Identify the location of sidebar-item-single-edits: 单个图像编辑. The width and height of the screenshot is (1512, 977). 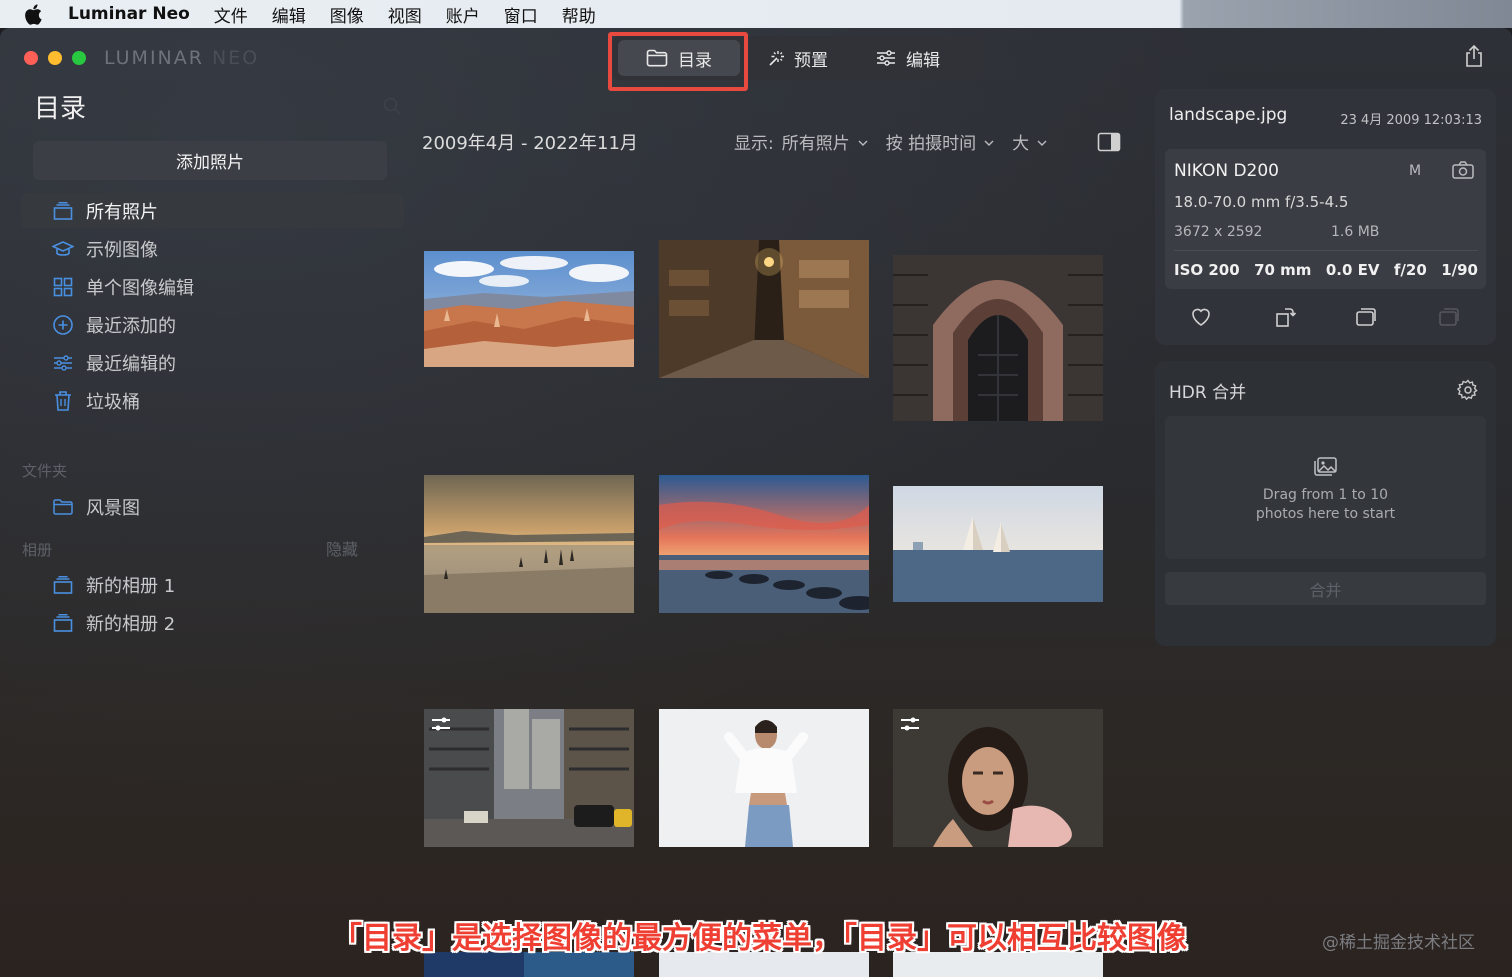
(212, 286).